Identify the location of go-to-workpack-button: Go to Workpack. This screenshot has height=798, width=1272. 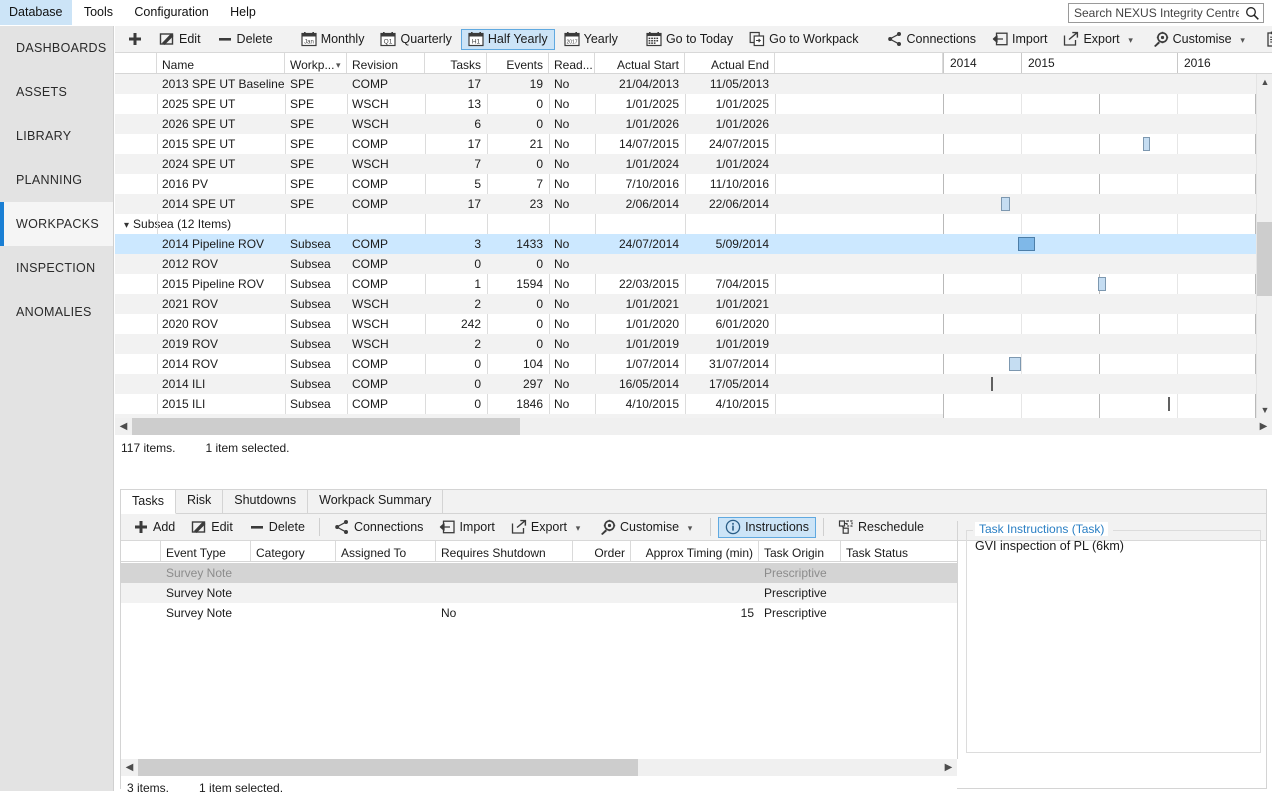
(803, 39).